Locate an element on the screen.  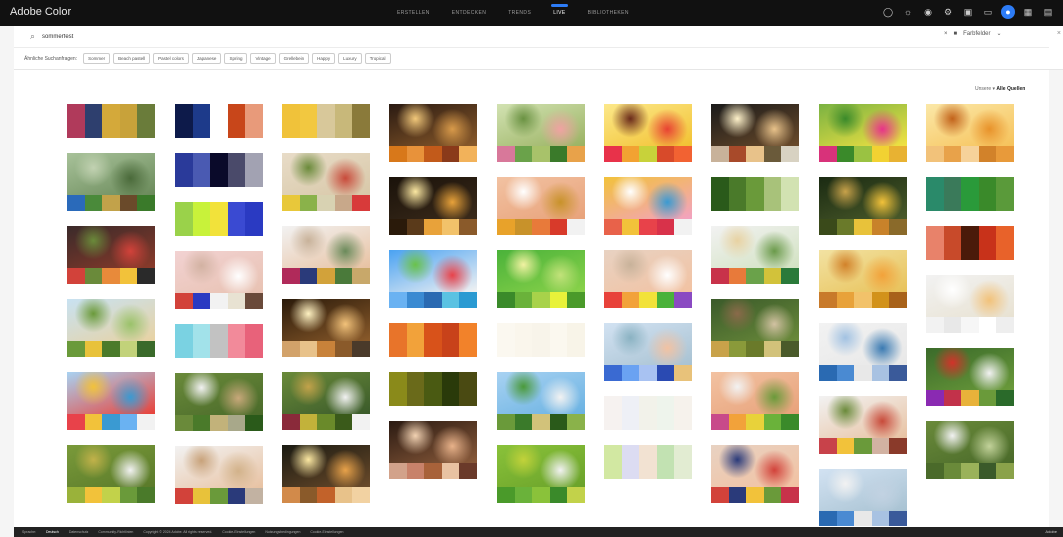
search-input is located at coordinates (292, 37).